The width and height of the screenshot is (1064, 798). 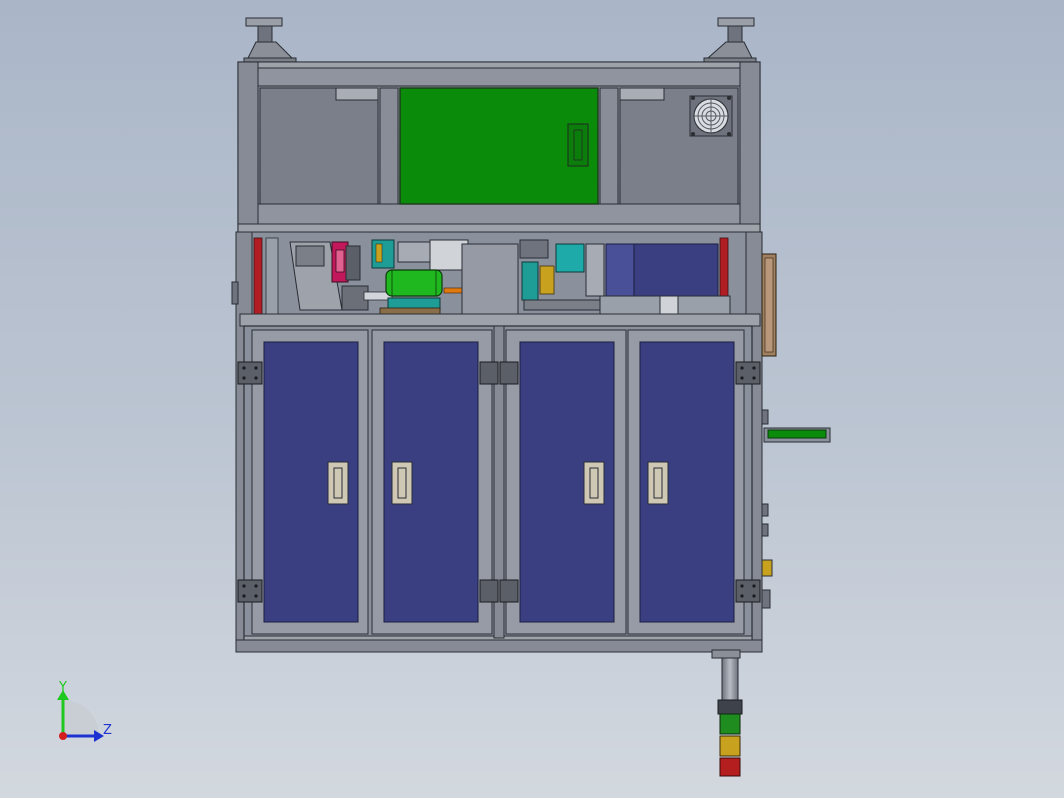 What do you see at coordinates (499, 146) in the screenshot?
I see `control-panel-door` at bounding box center [499, 146].